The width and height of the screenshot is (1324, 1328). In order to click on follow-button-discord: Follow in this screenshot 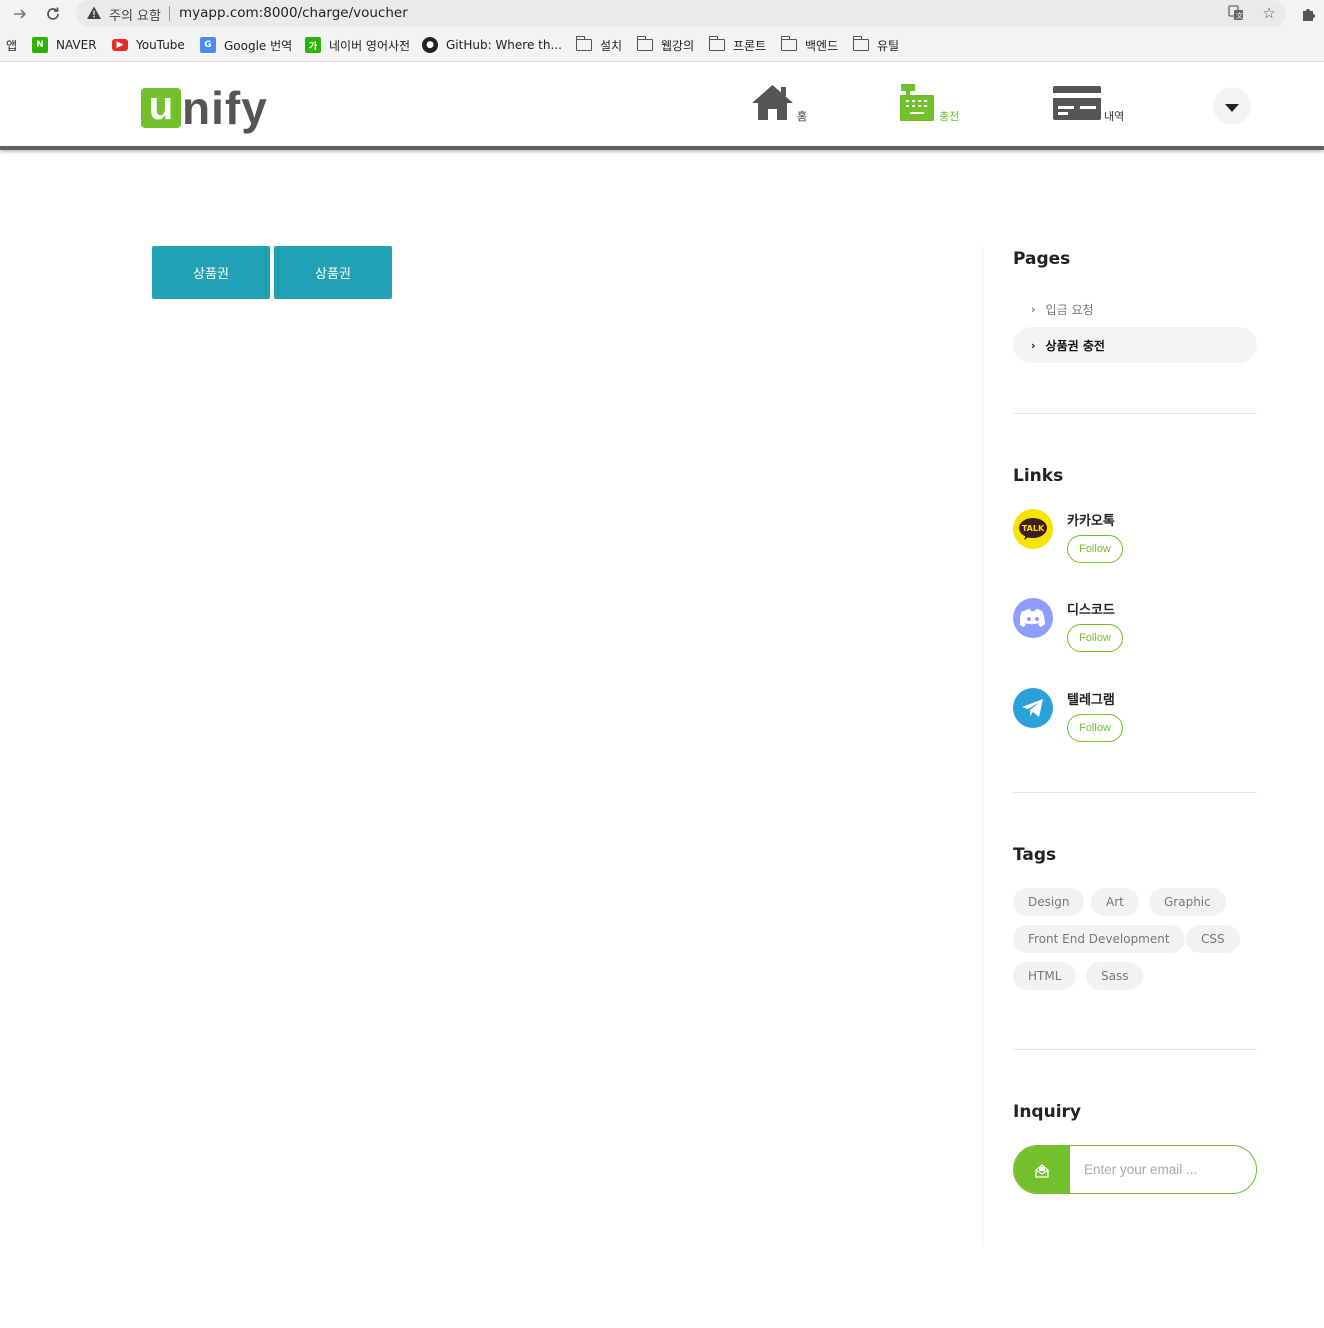, I will do `click(1095, 638)`.